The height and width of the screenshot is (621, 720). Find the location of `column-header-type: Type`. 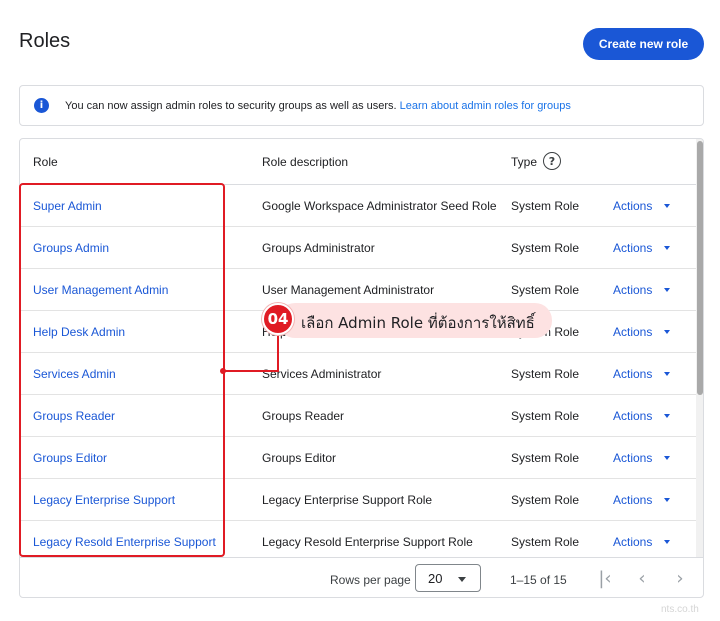

column-header-type: Type is located at coordinates (524, 162).